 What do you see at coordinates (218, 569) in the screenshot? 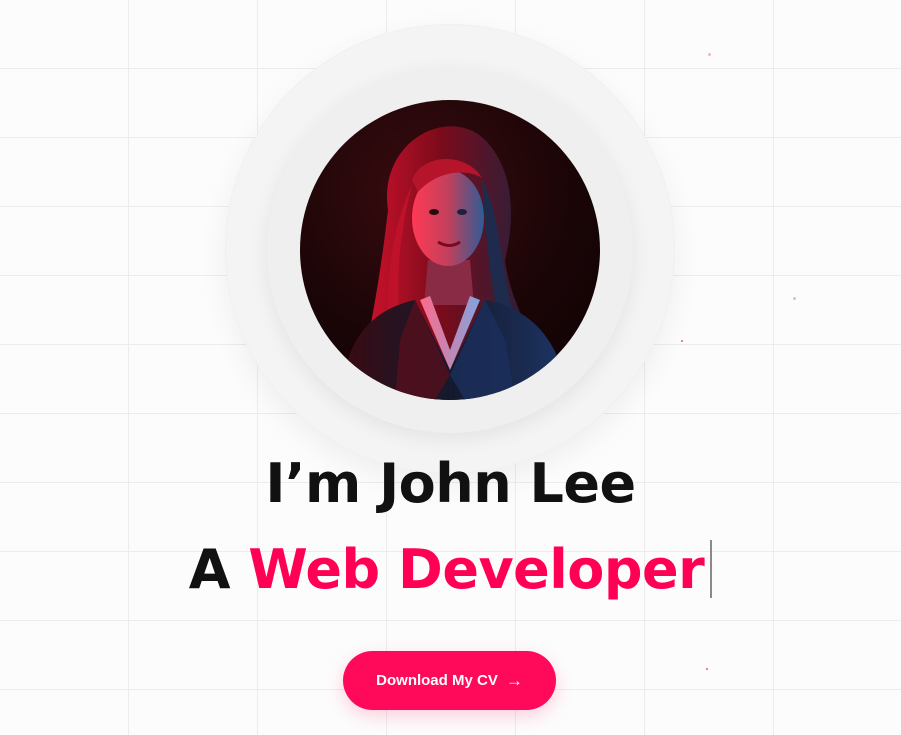
I see `role-prefix: A` at bounding box center [218, 569].